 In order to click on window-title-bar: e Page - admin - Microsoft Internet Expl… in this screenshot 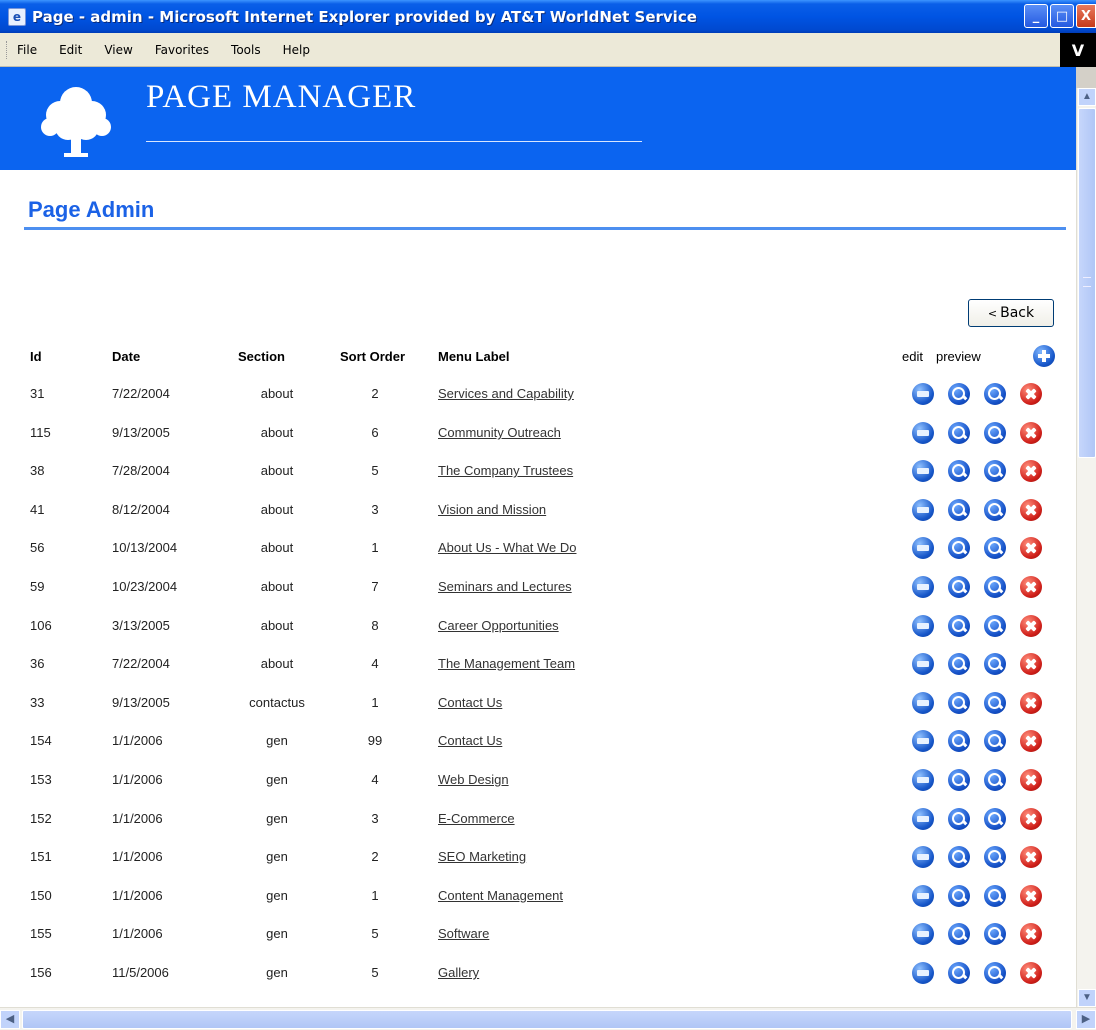, I will do `click(548, 16)`.